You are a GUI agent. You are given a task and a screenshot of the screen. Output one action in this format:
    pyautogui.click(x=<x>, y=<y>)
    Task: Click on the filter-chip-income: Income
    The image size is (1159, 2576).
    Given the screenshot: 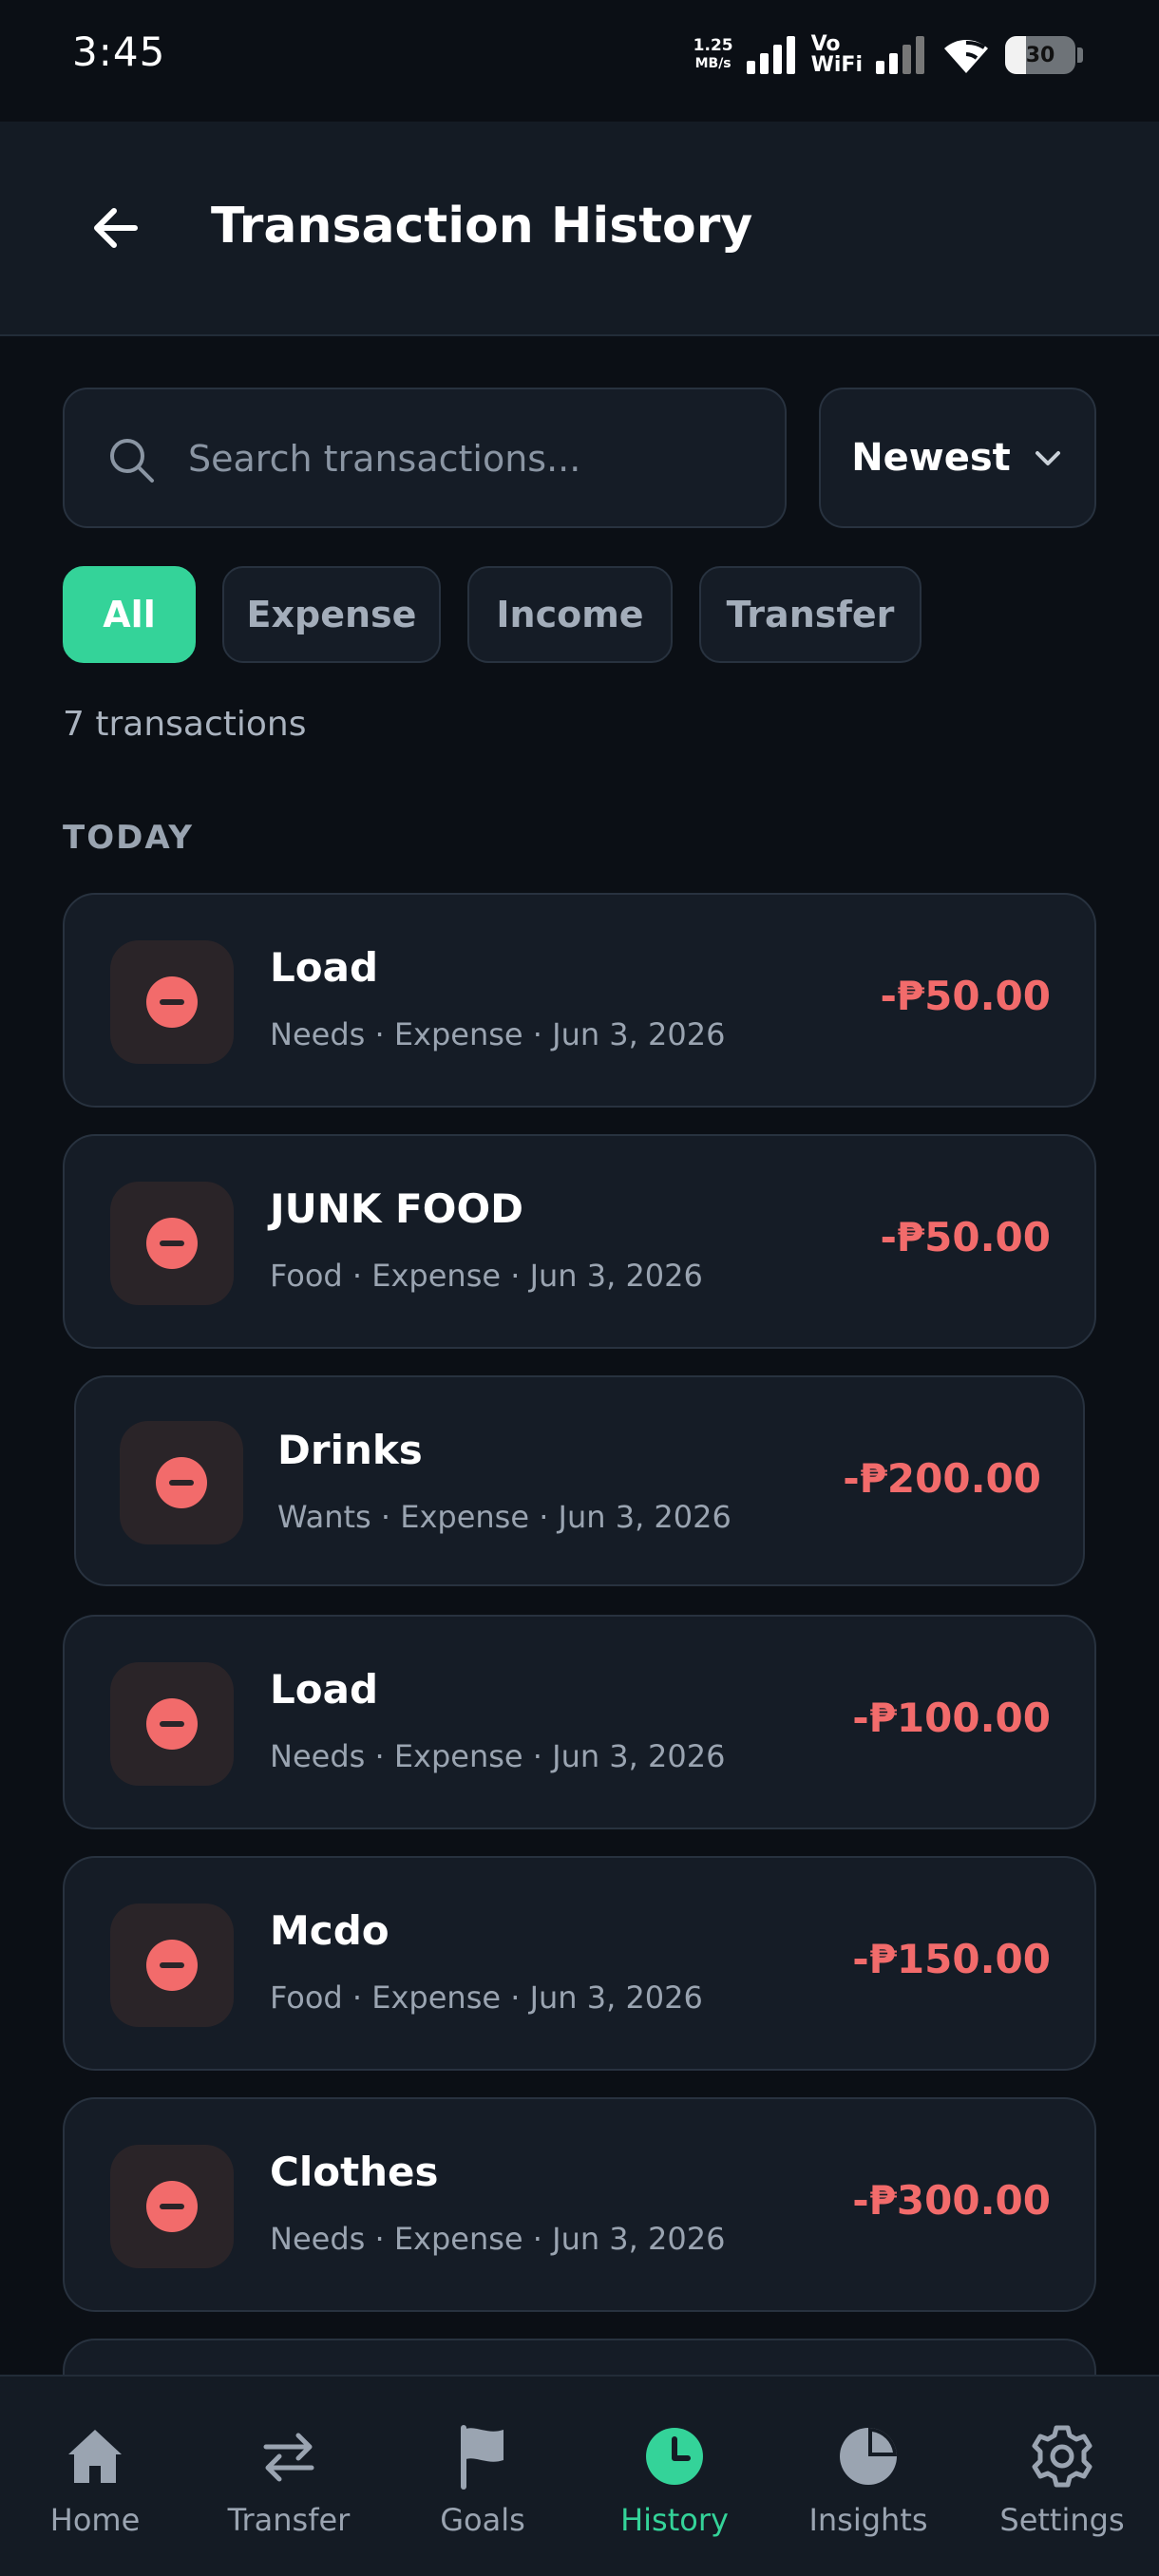 What is the action you would take?
    pyautogui.click(x=570, y=614)
    